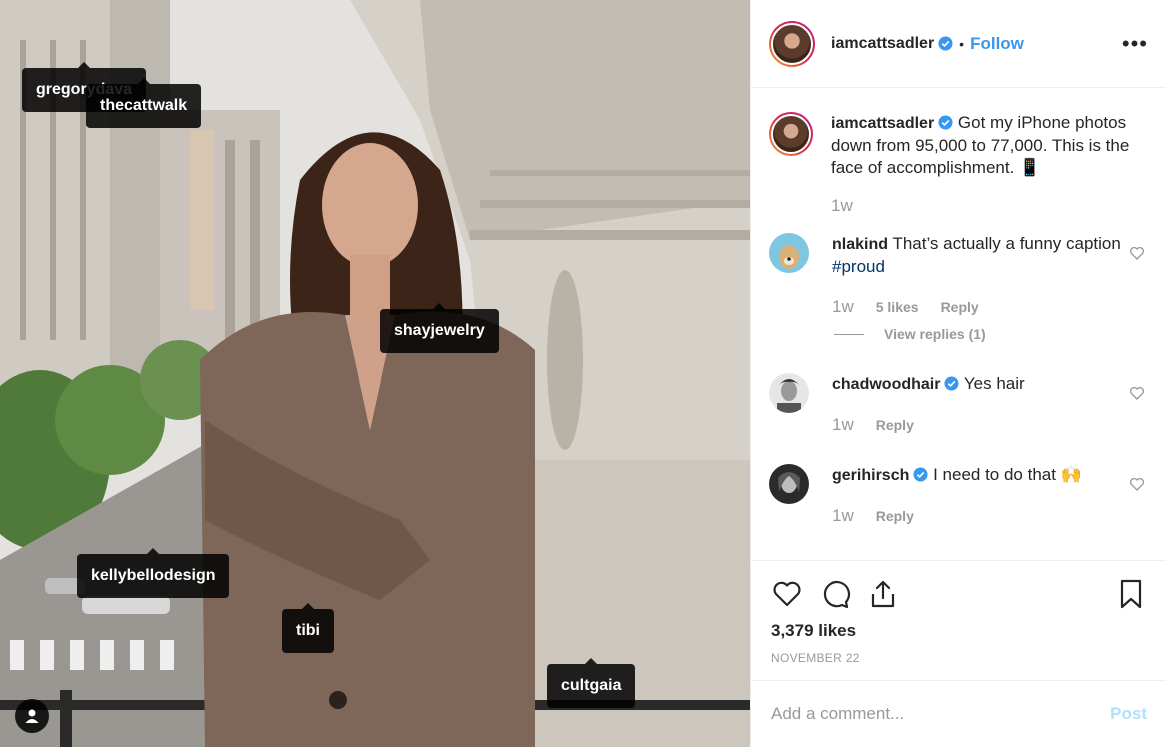  What do you see at coordinates (997, 44) in the screenshot?
I see `follow-button: Follow` at bounding box center [997, 44].